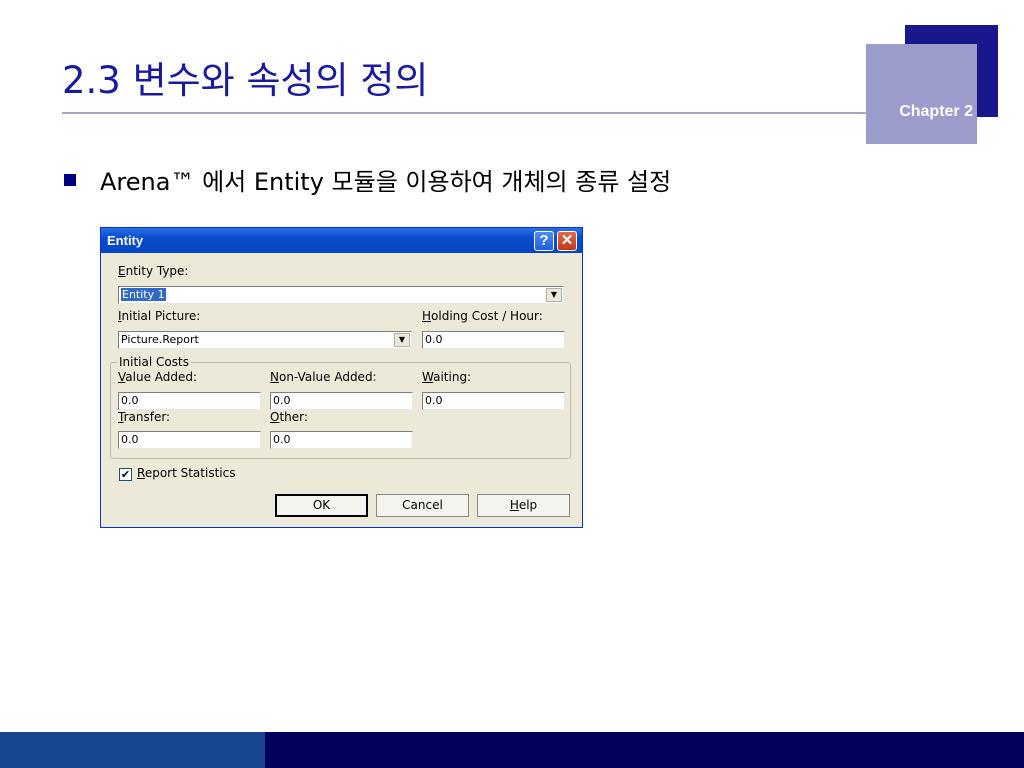 The height and width of the screenshot is (768, 1024). What do you see at coordinates (321, 505) in the screenshot?
I see `ok-button: OK` at bounding box center [321, 505].